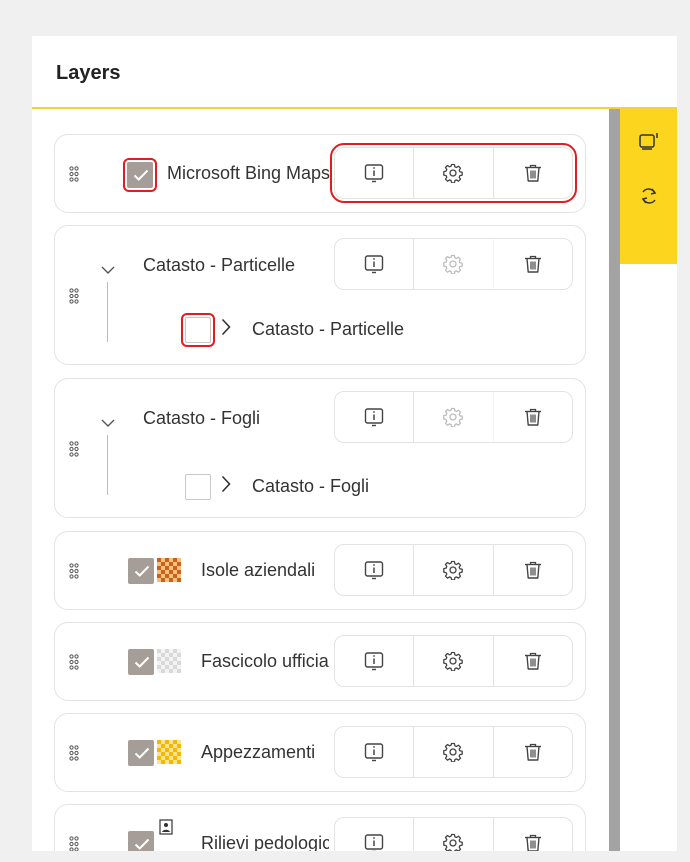  Describe the element at coordinates (219, 265) in the screenshot. I see `group-name: Catasto - Particelle` at that location.